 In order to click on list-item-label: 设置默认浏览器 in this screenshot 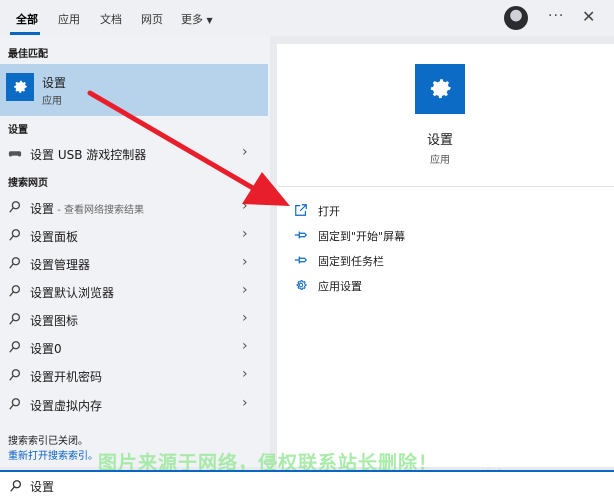, I will do `click(72, 293)`.